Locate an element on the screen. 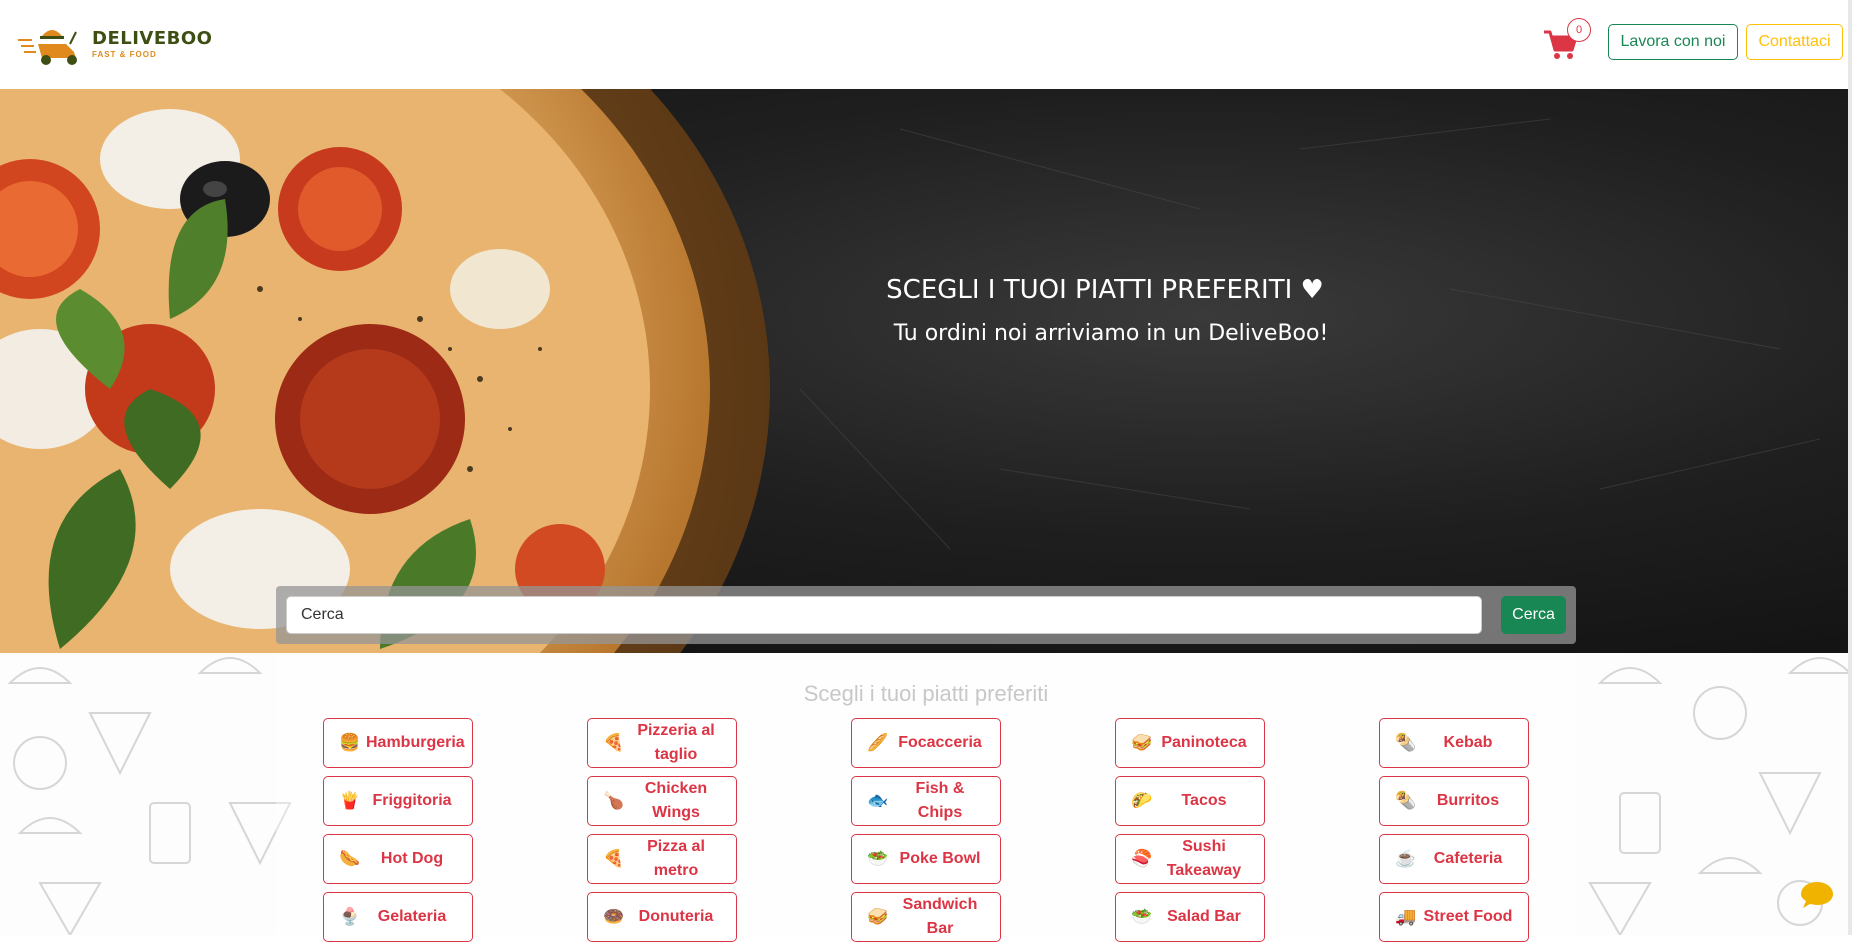  category-button: 🌯 Kebab is located at coordinates (1454, 743).